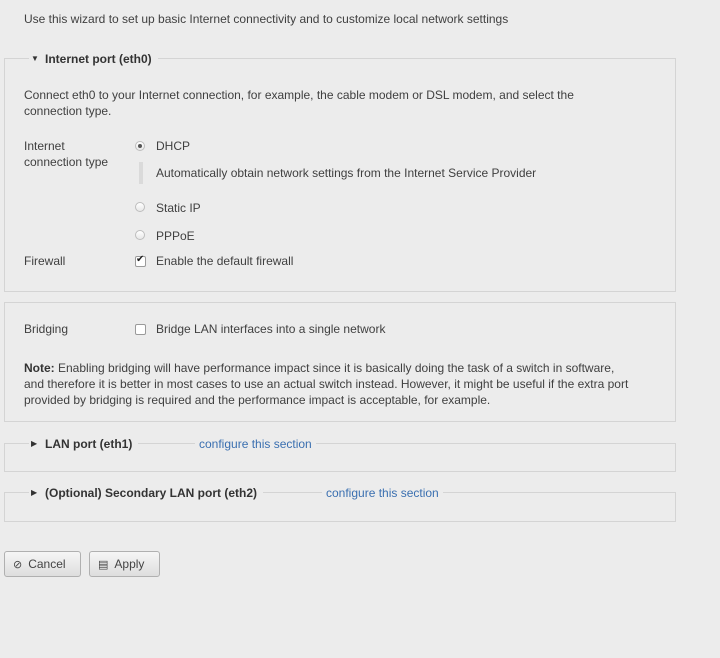  I want to click on firewall-option-label: Enable the default firewall, so click(224, 261).